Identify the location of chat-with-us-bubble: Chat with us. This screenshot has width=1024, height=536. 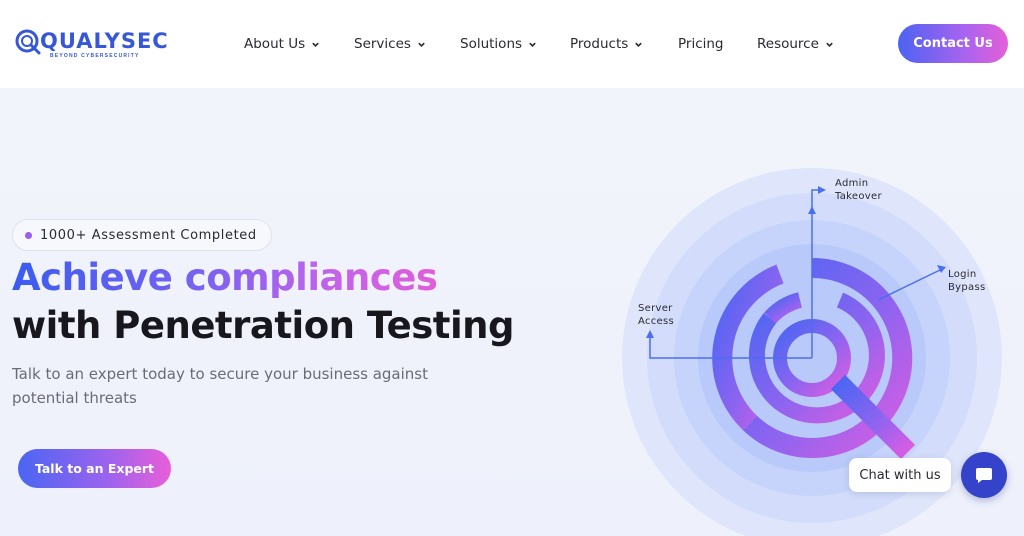
(900, 475).